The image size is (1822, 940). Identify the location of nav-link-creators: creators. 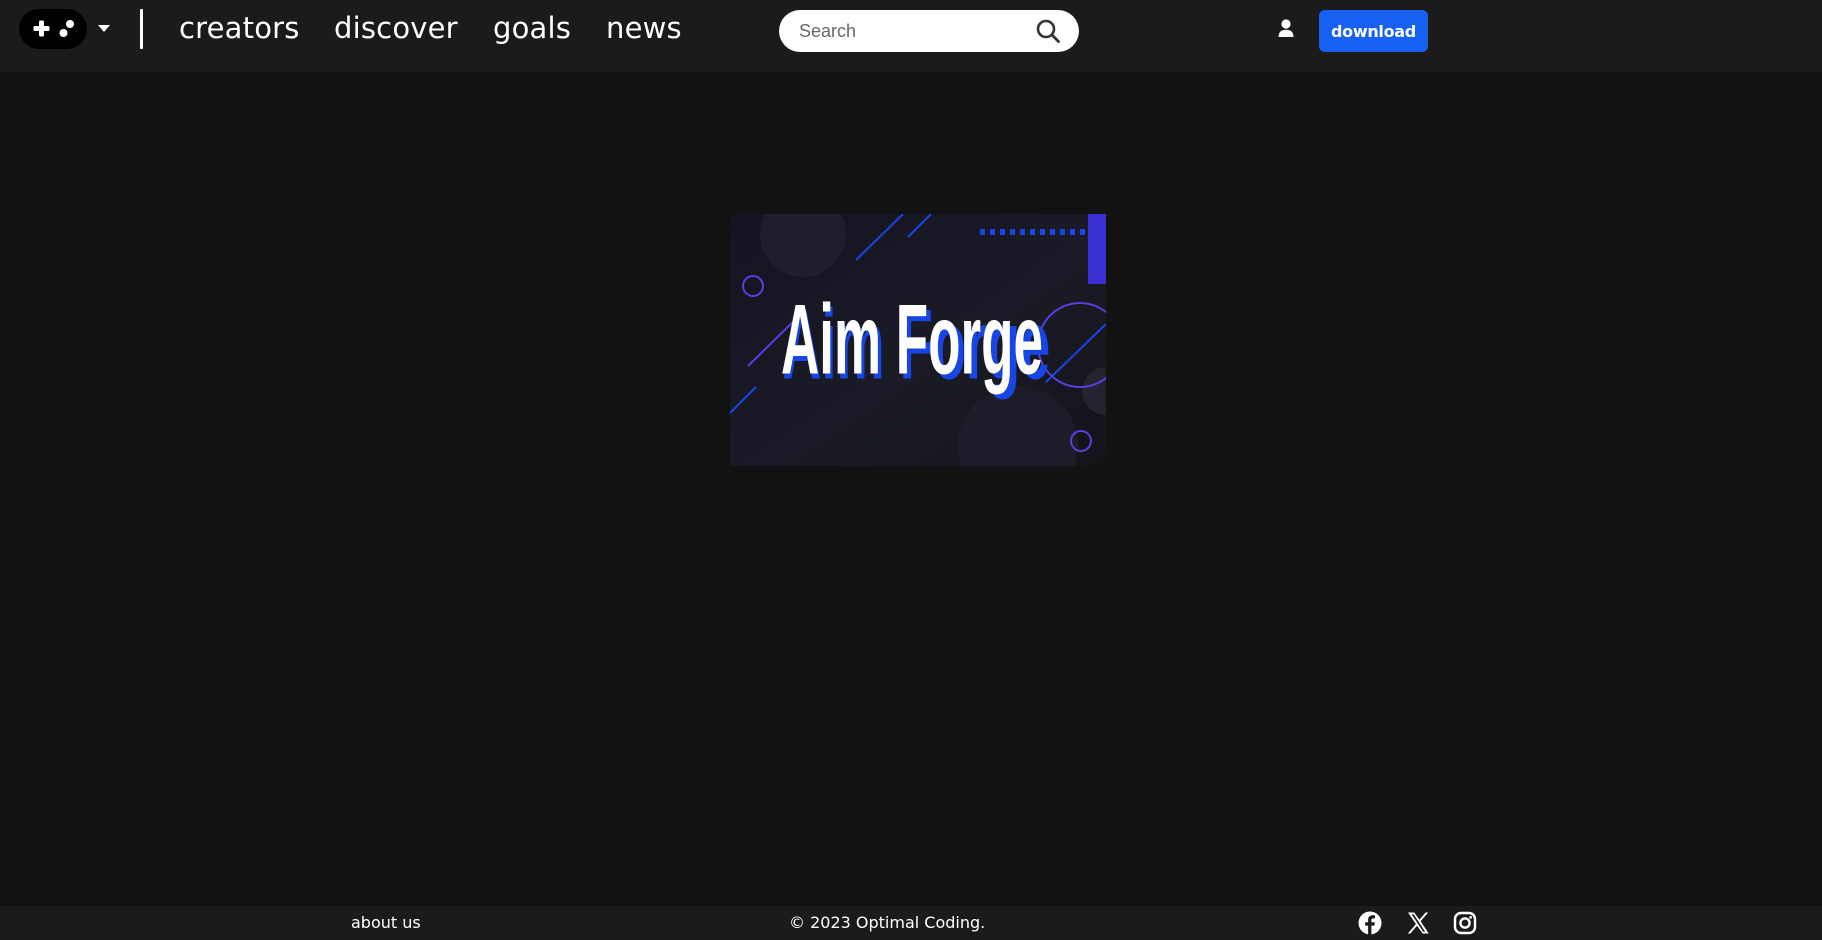
(239, 28).